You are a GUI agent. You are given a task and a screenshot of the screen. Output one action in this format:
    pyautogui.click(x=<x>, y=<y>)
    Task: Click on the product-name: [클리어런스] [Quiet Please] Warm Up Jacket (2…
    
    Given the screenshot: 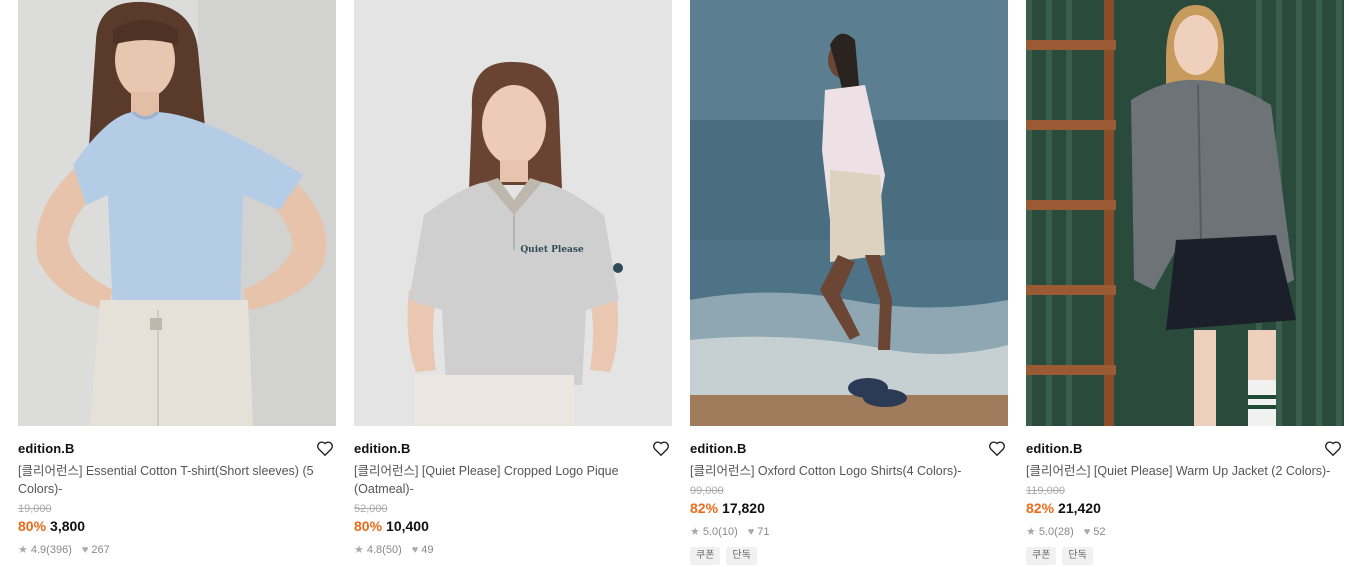 What is the action you would take?
    pyautogui.click(x=1185, y=471)
    